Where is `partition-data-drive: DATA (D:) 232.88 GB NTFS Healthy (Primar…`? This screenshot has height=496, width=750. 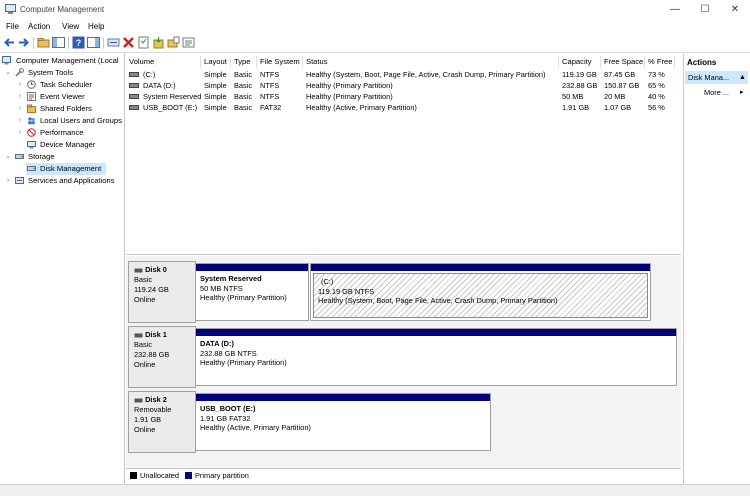
partition-data-drive: DATA (D:) 232.88 GB NTFS Healthy (Primar… is located at coordinates (436, 357).